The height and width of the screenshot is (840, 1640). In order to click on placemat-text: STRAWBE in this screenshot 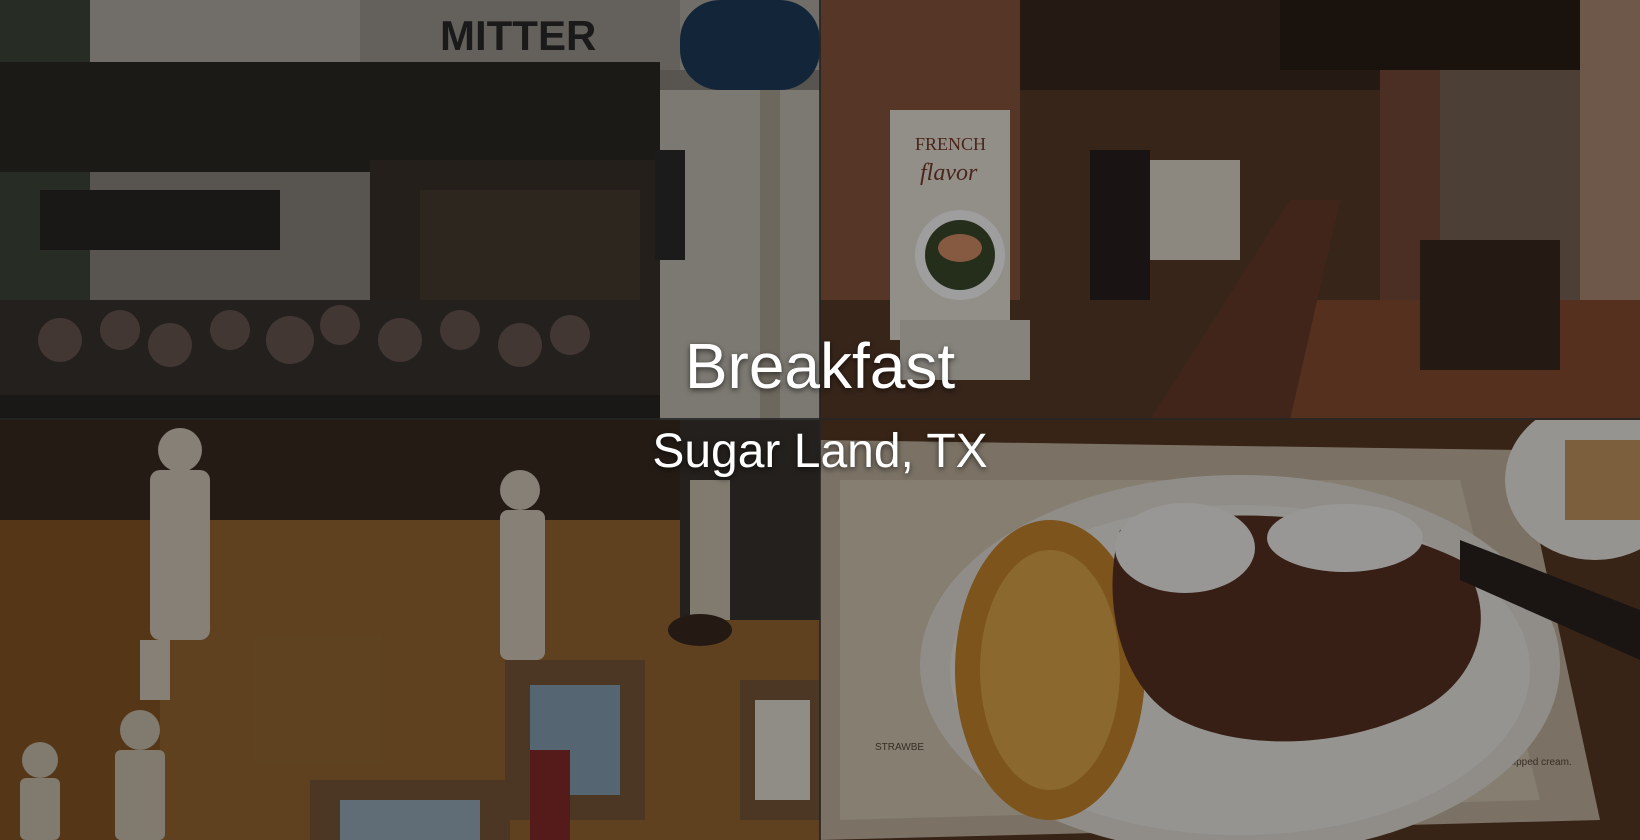, I will do `click(899, 747)`.